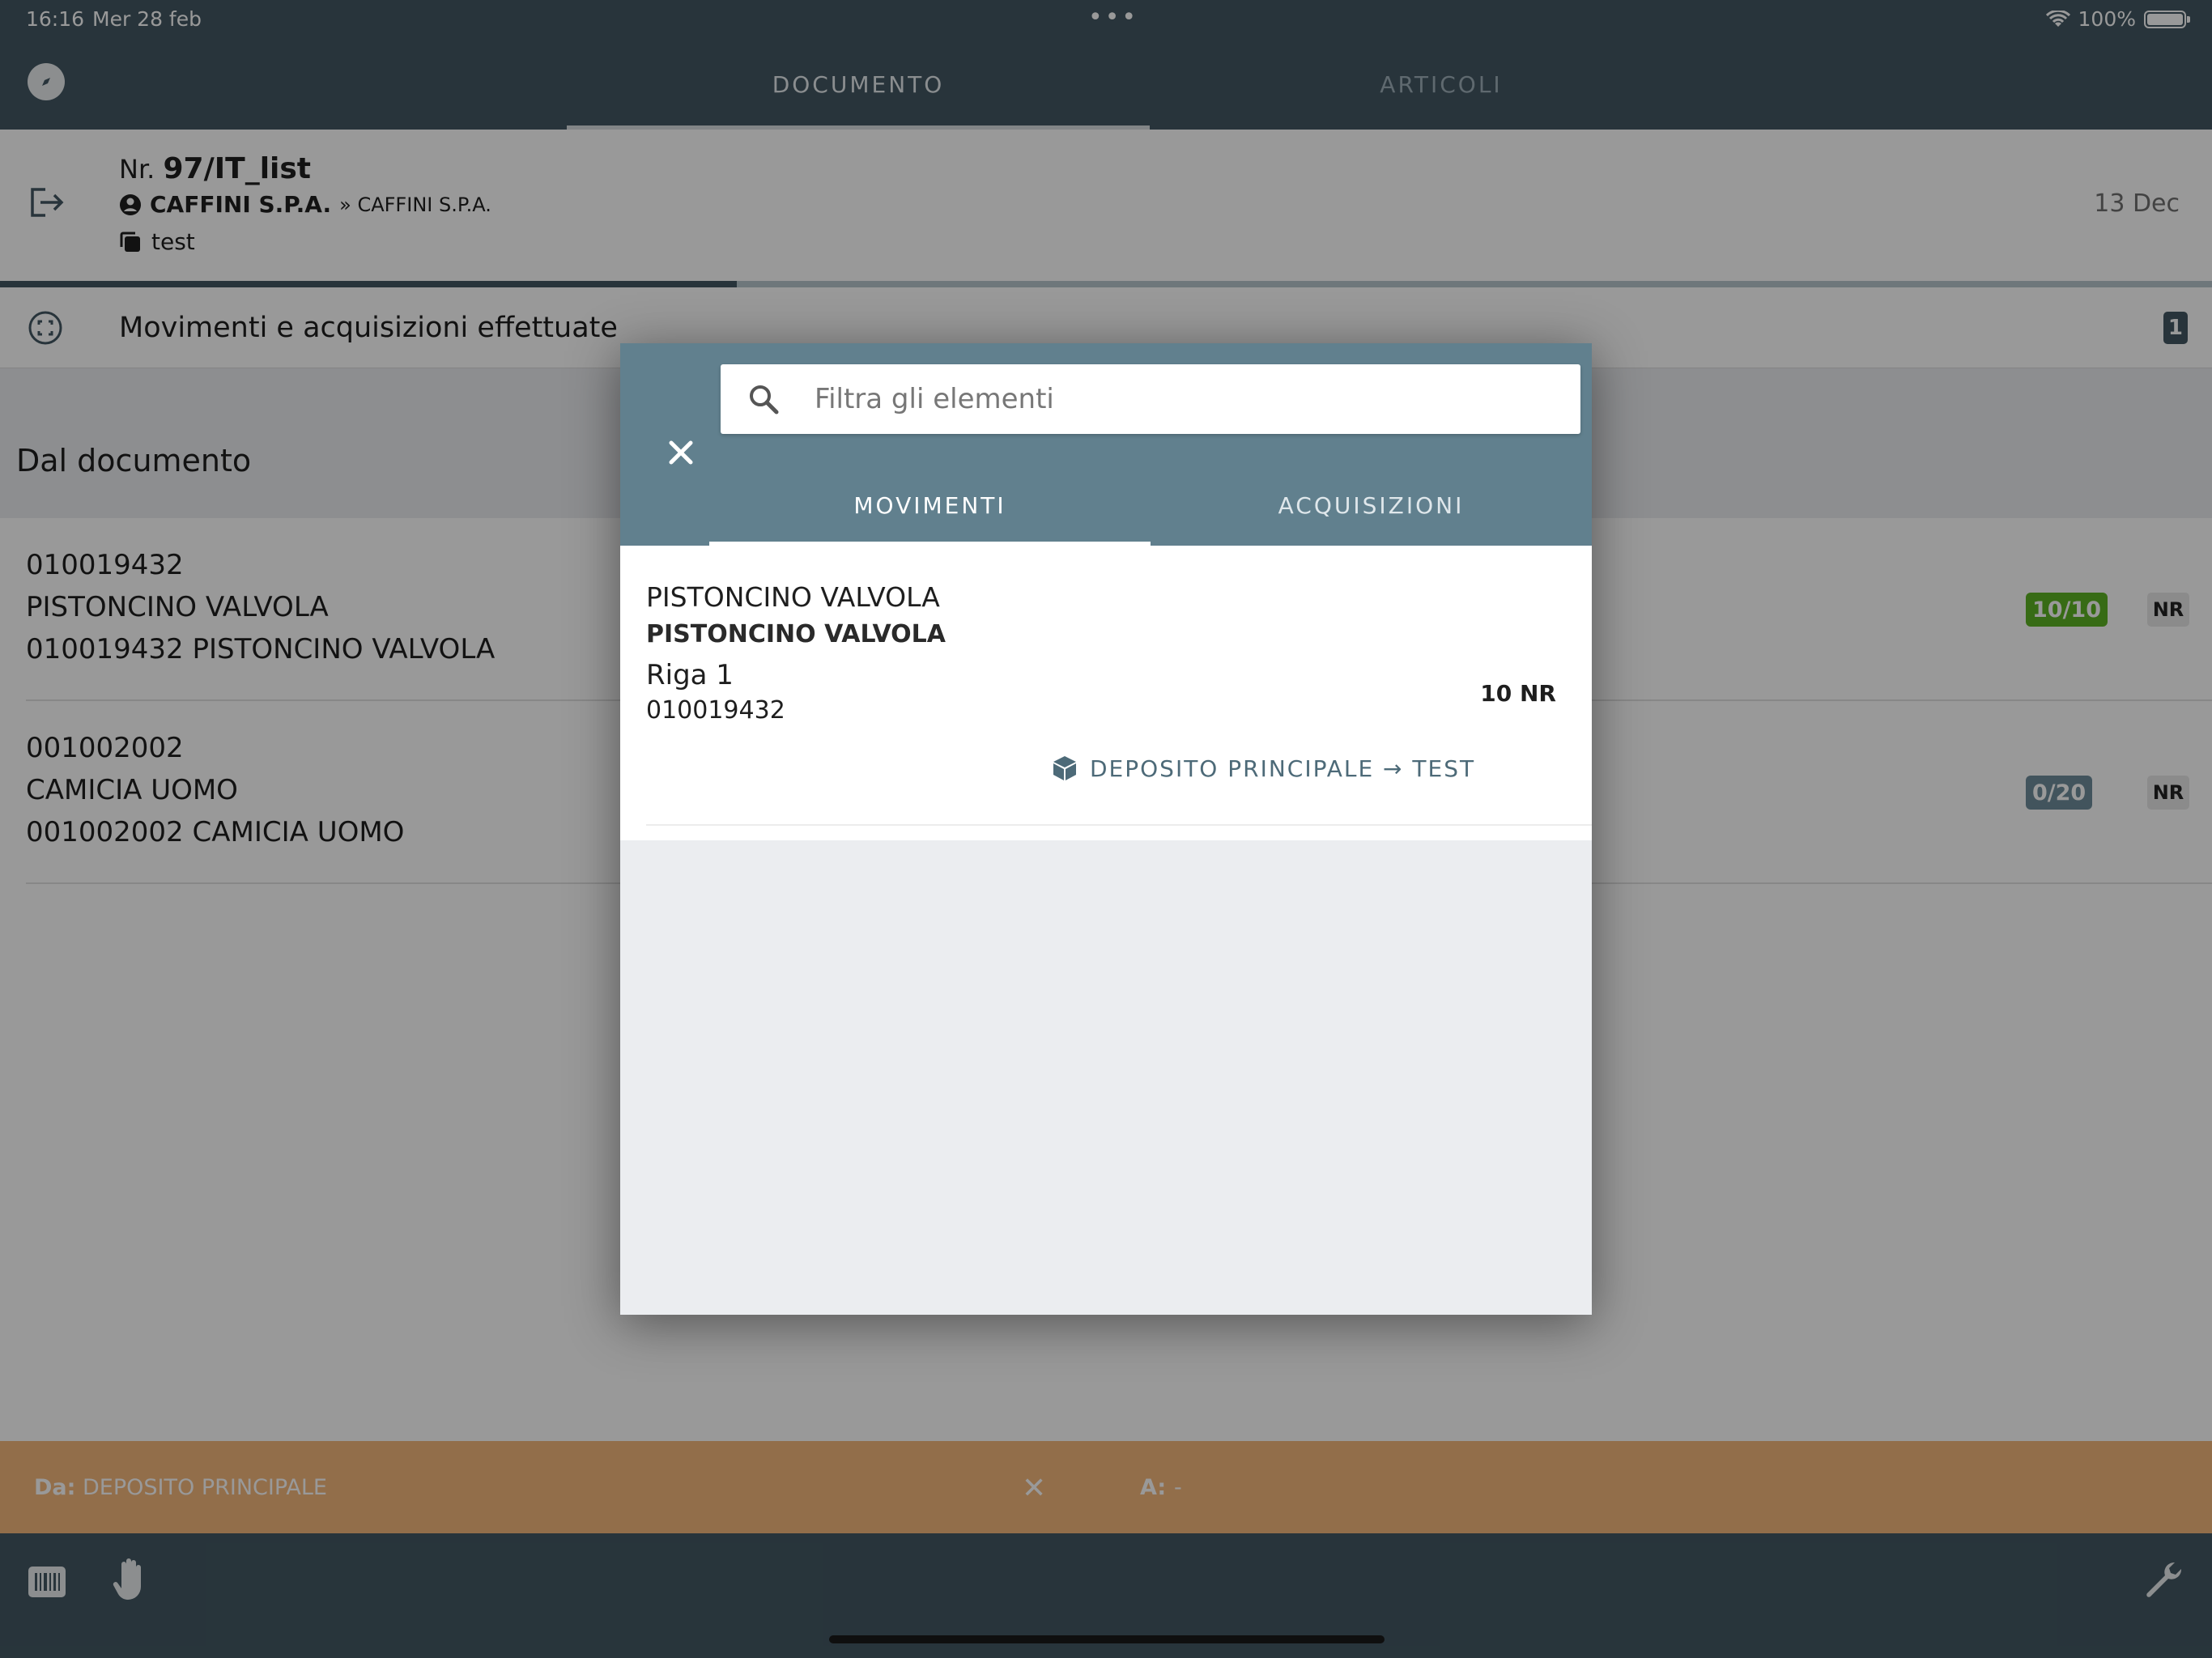  I want to click on tab-acquisizioni: ACQUISIZIONI, so click(1372, 505).